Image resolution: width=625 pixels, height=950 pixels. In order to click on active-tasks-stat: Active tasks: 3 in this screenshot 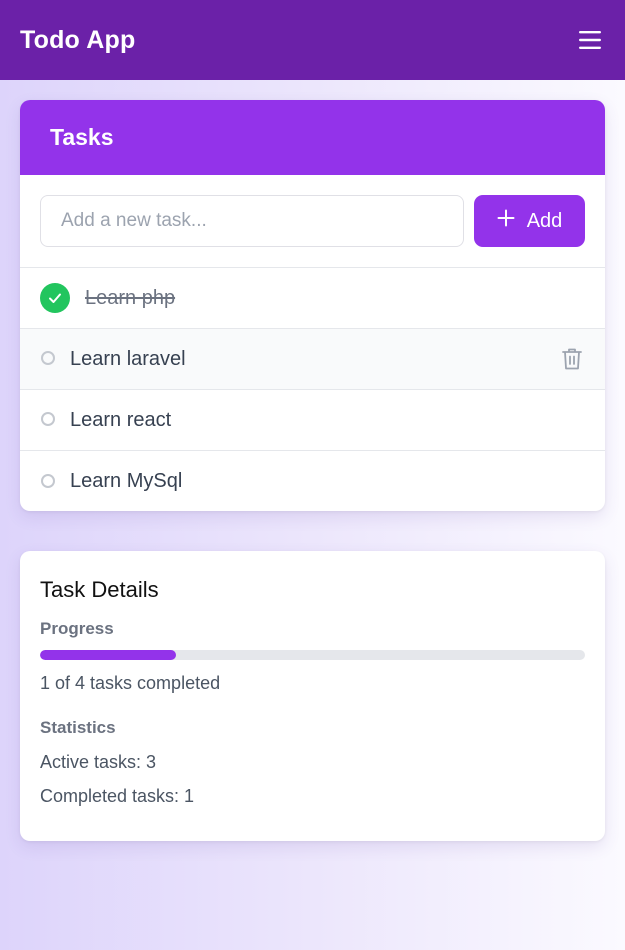, I will do `click(98, 762)`.